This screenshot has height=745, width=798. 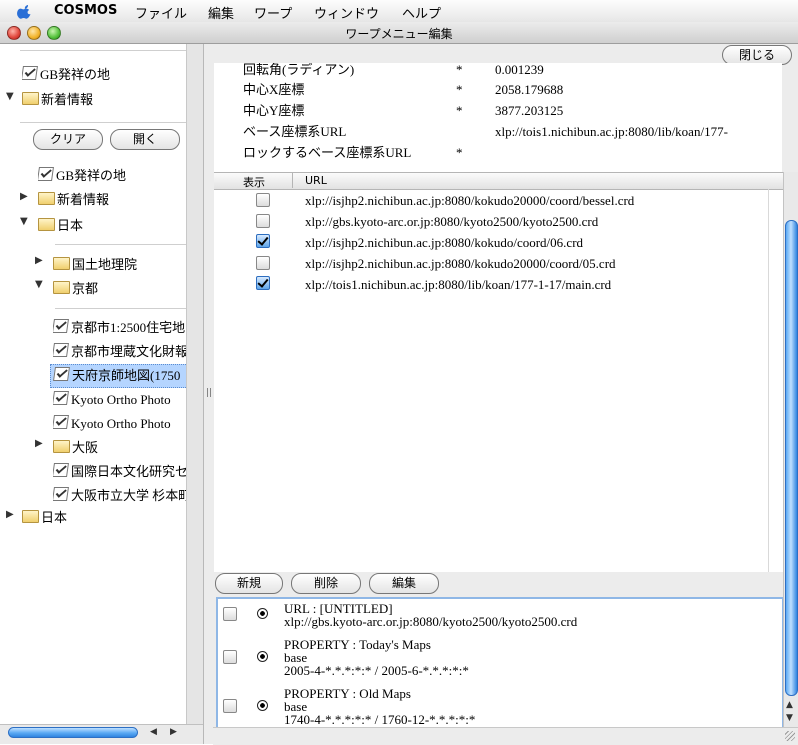 I want to click on scroll-right-arrow-icon: ▶, so click(x=173, y=732).